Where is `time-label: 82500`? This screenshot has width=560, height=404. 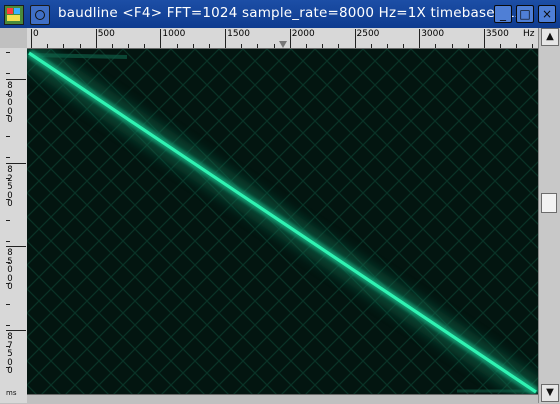 time-label: 82500 is located at coordinates (10, 187).